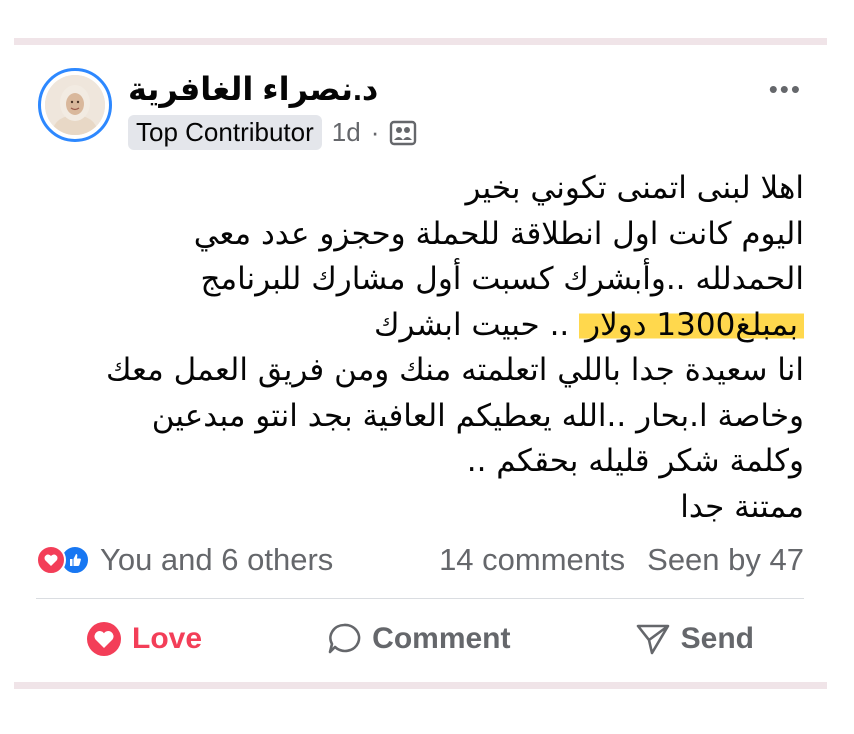  I want to click on send-label: Send, so click(717, 638).